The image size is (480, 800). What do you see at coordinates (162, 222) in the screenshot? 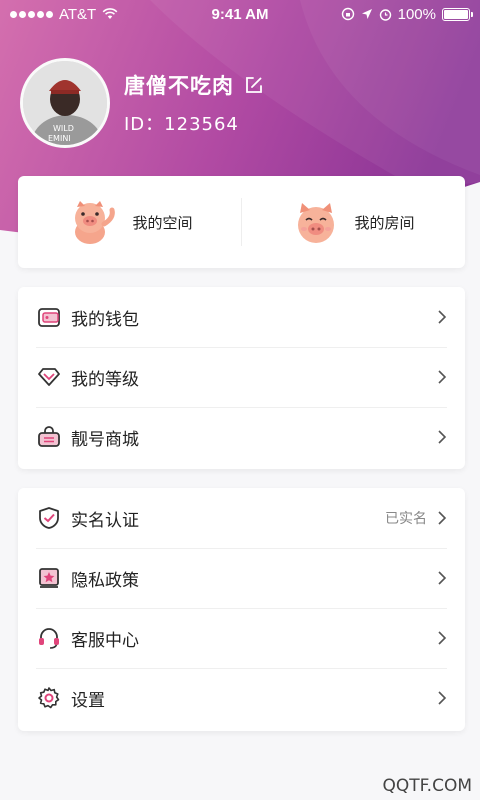
I see `my-space-label: 我的空间` at bounding box center [162, 222].